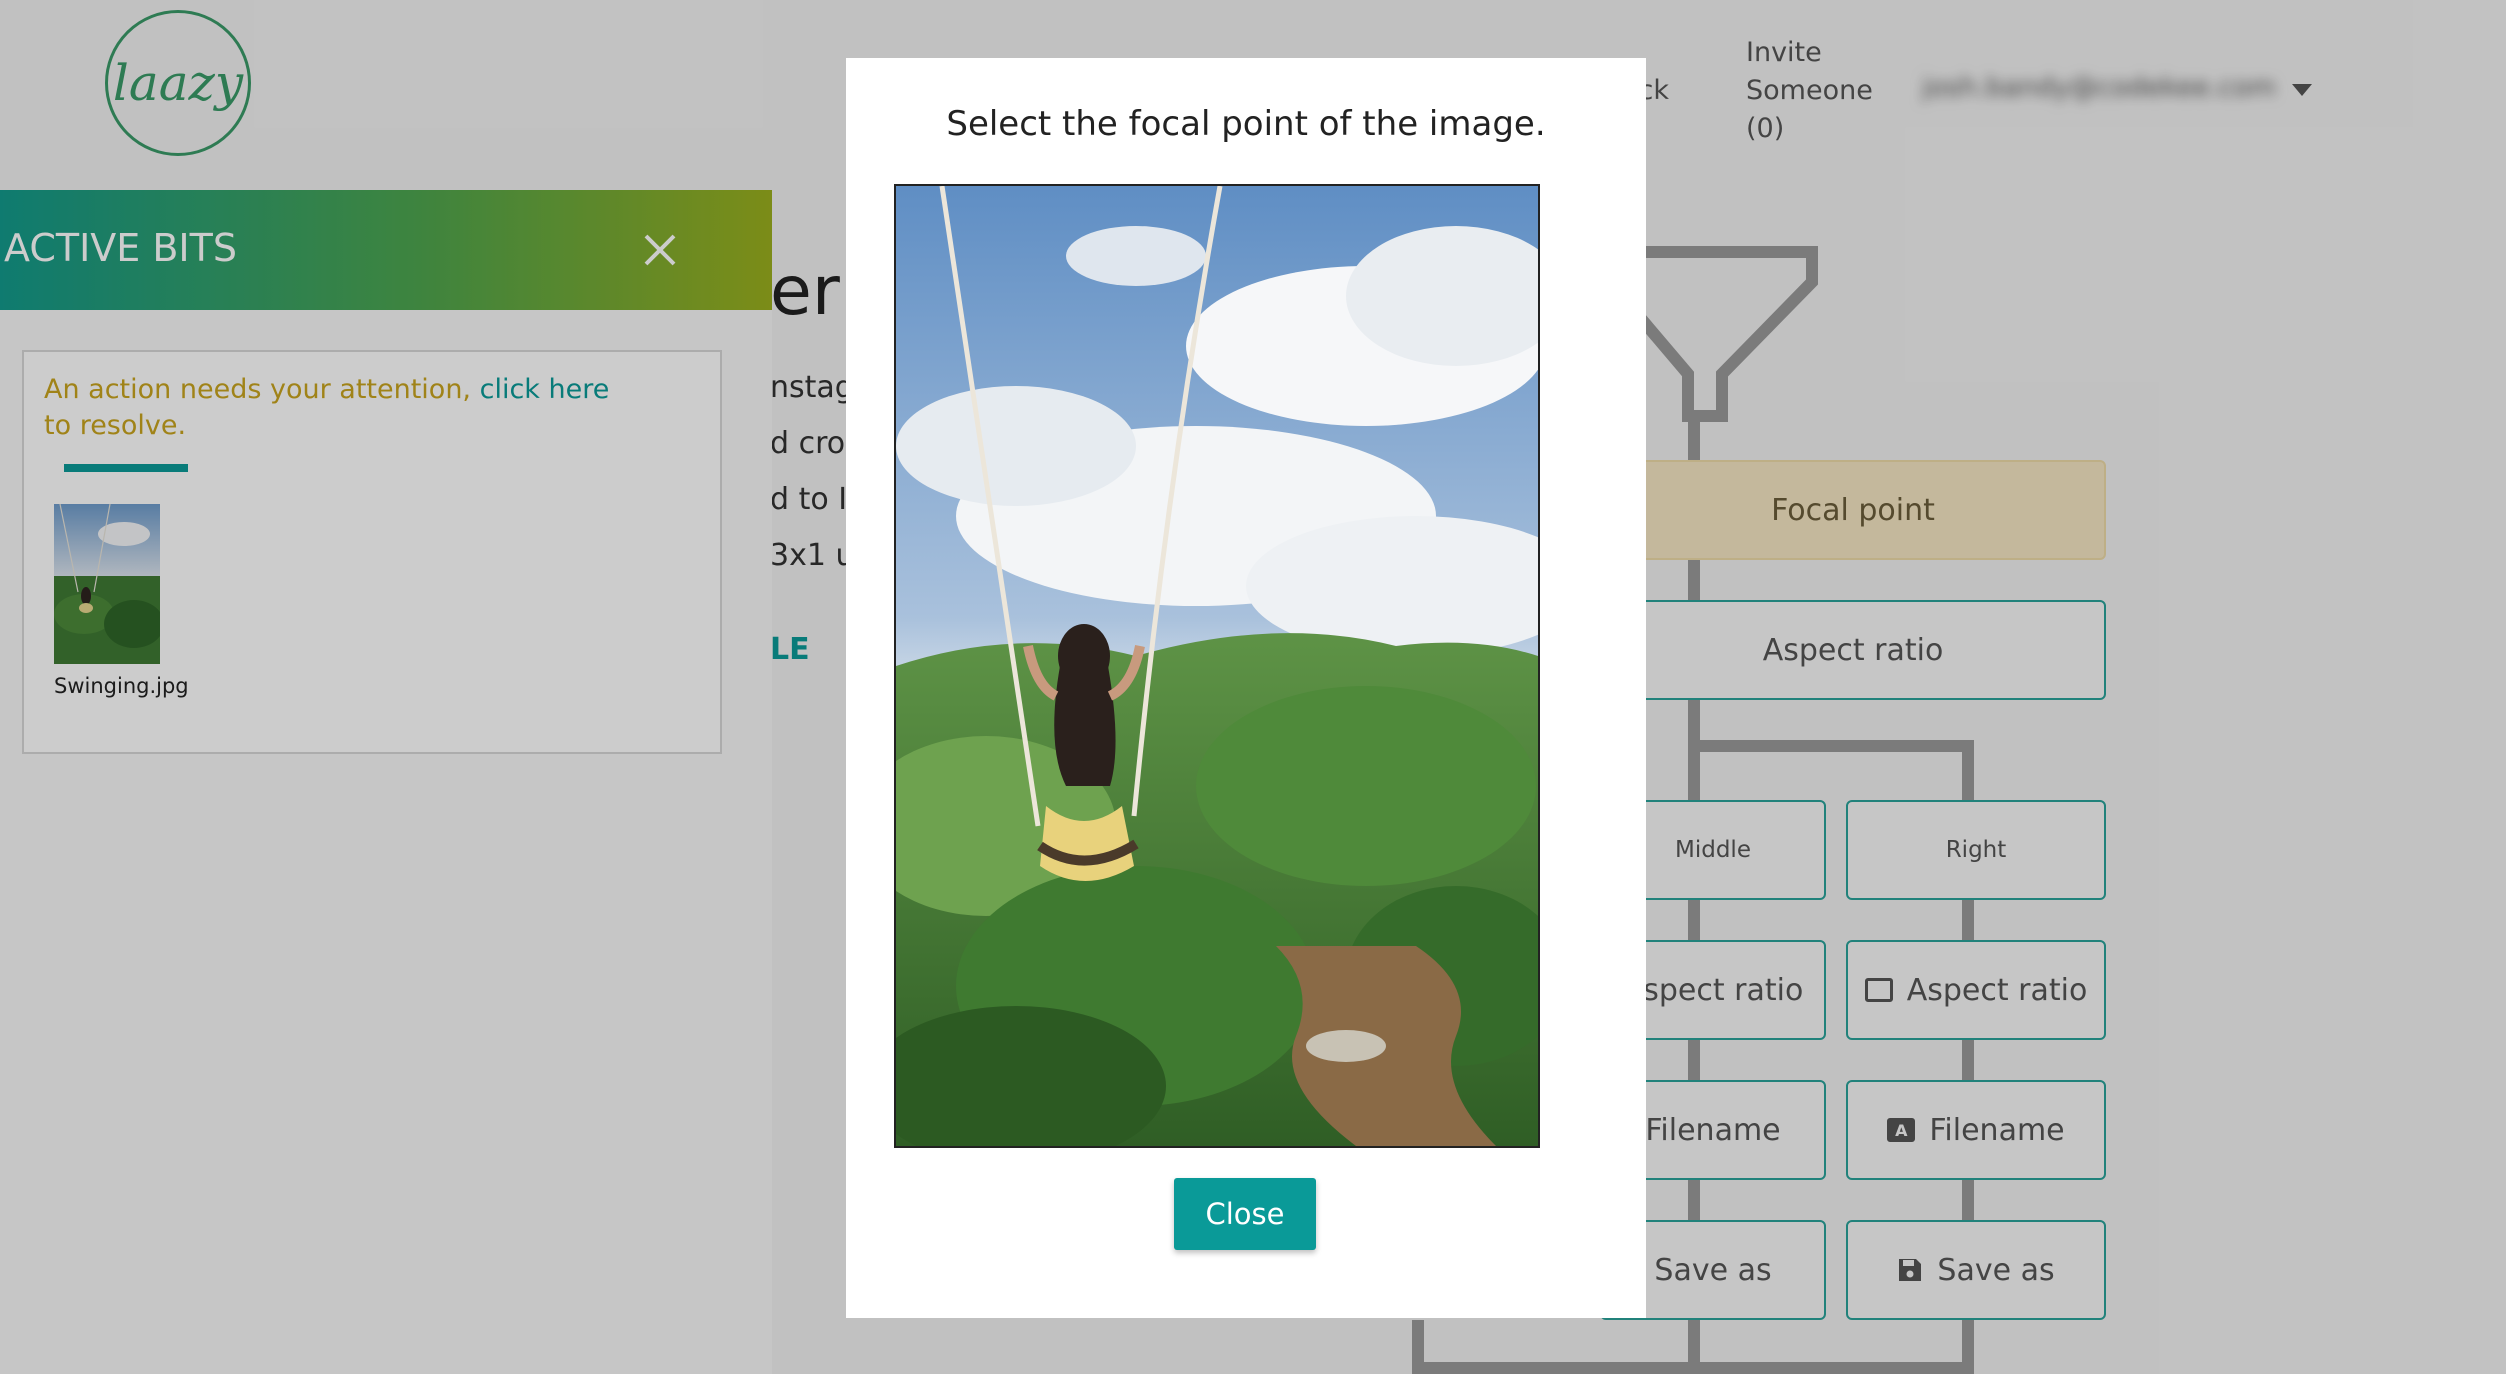 This screenshot has width=2506, height=1374. I want to click on dialog-title: Select the focal point of the image., so click(1246, 124).